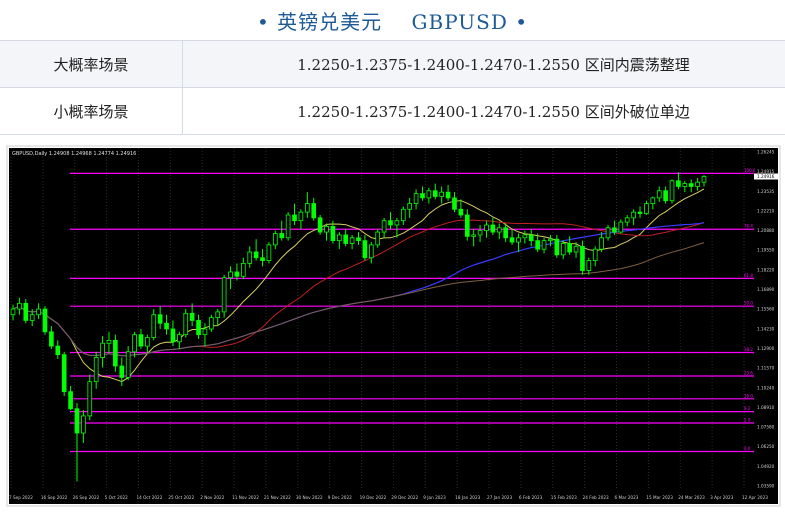  What do you see at coordinates (212, 497) in the screenshot?
I see `date-tick-label: 2 Nov 2022` at bounding box center [212, 497].